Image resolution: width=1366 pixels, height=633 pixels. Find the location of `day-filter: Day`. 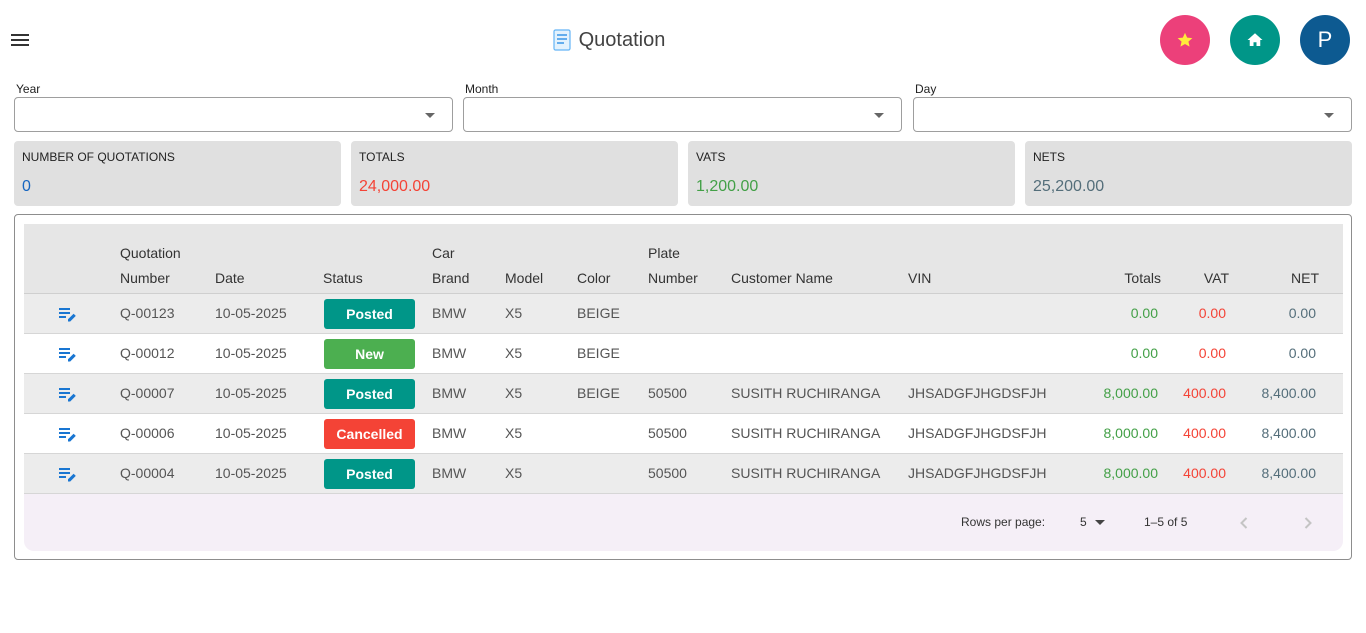

day-filter: Day is located at coordinates (1132, 107).